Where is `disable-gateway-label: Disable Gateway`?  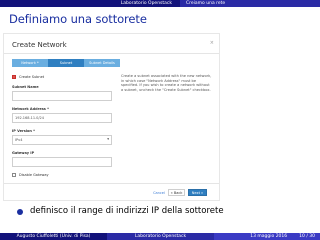 disable-gateway-label: Disable Gateway is located at coordinates (34, 175).